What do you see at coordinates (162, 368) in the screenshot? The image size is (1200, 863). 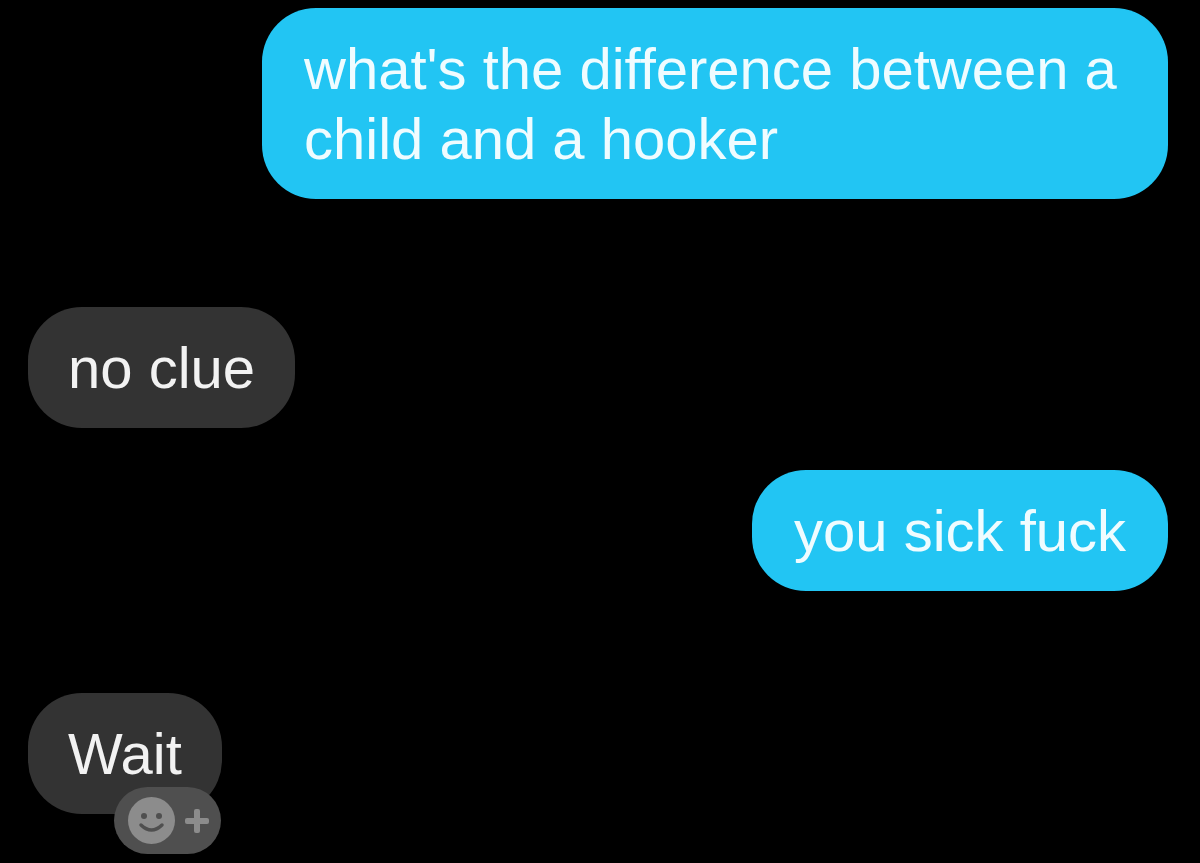 I see `message-text: no clue` at bounding box center [162, 368].